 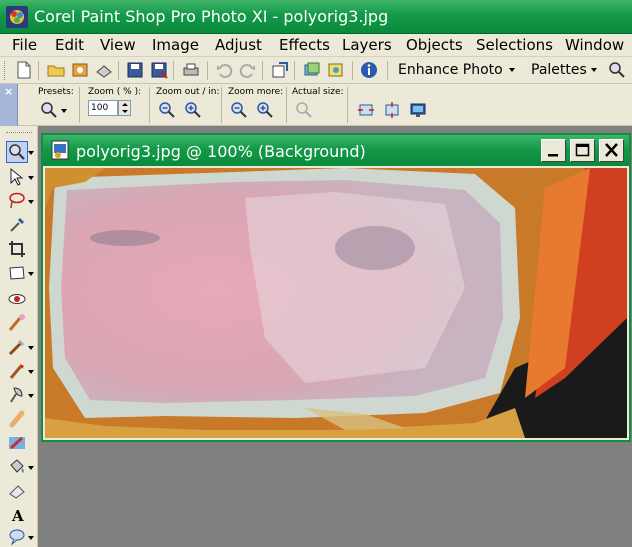 What do you see at coordinates (514, 45) in the screenshot?
I see `menu-selections: Selections` at bounding box center [514, 45].